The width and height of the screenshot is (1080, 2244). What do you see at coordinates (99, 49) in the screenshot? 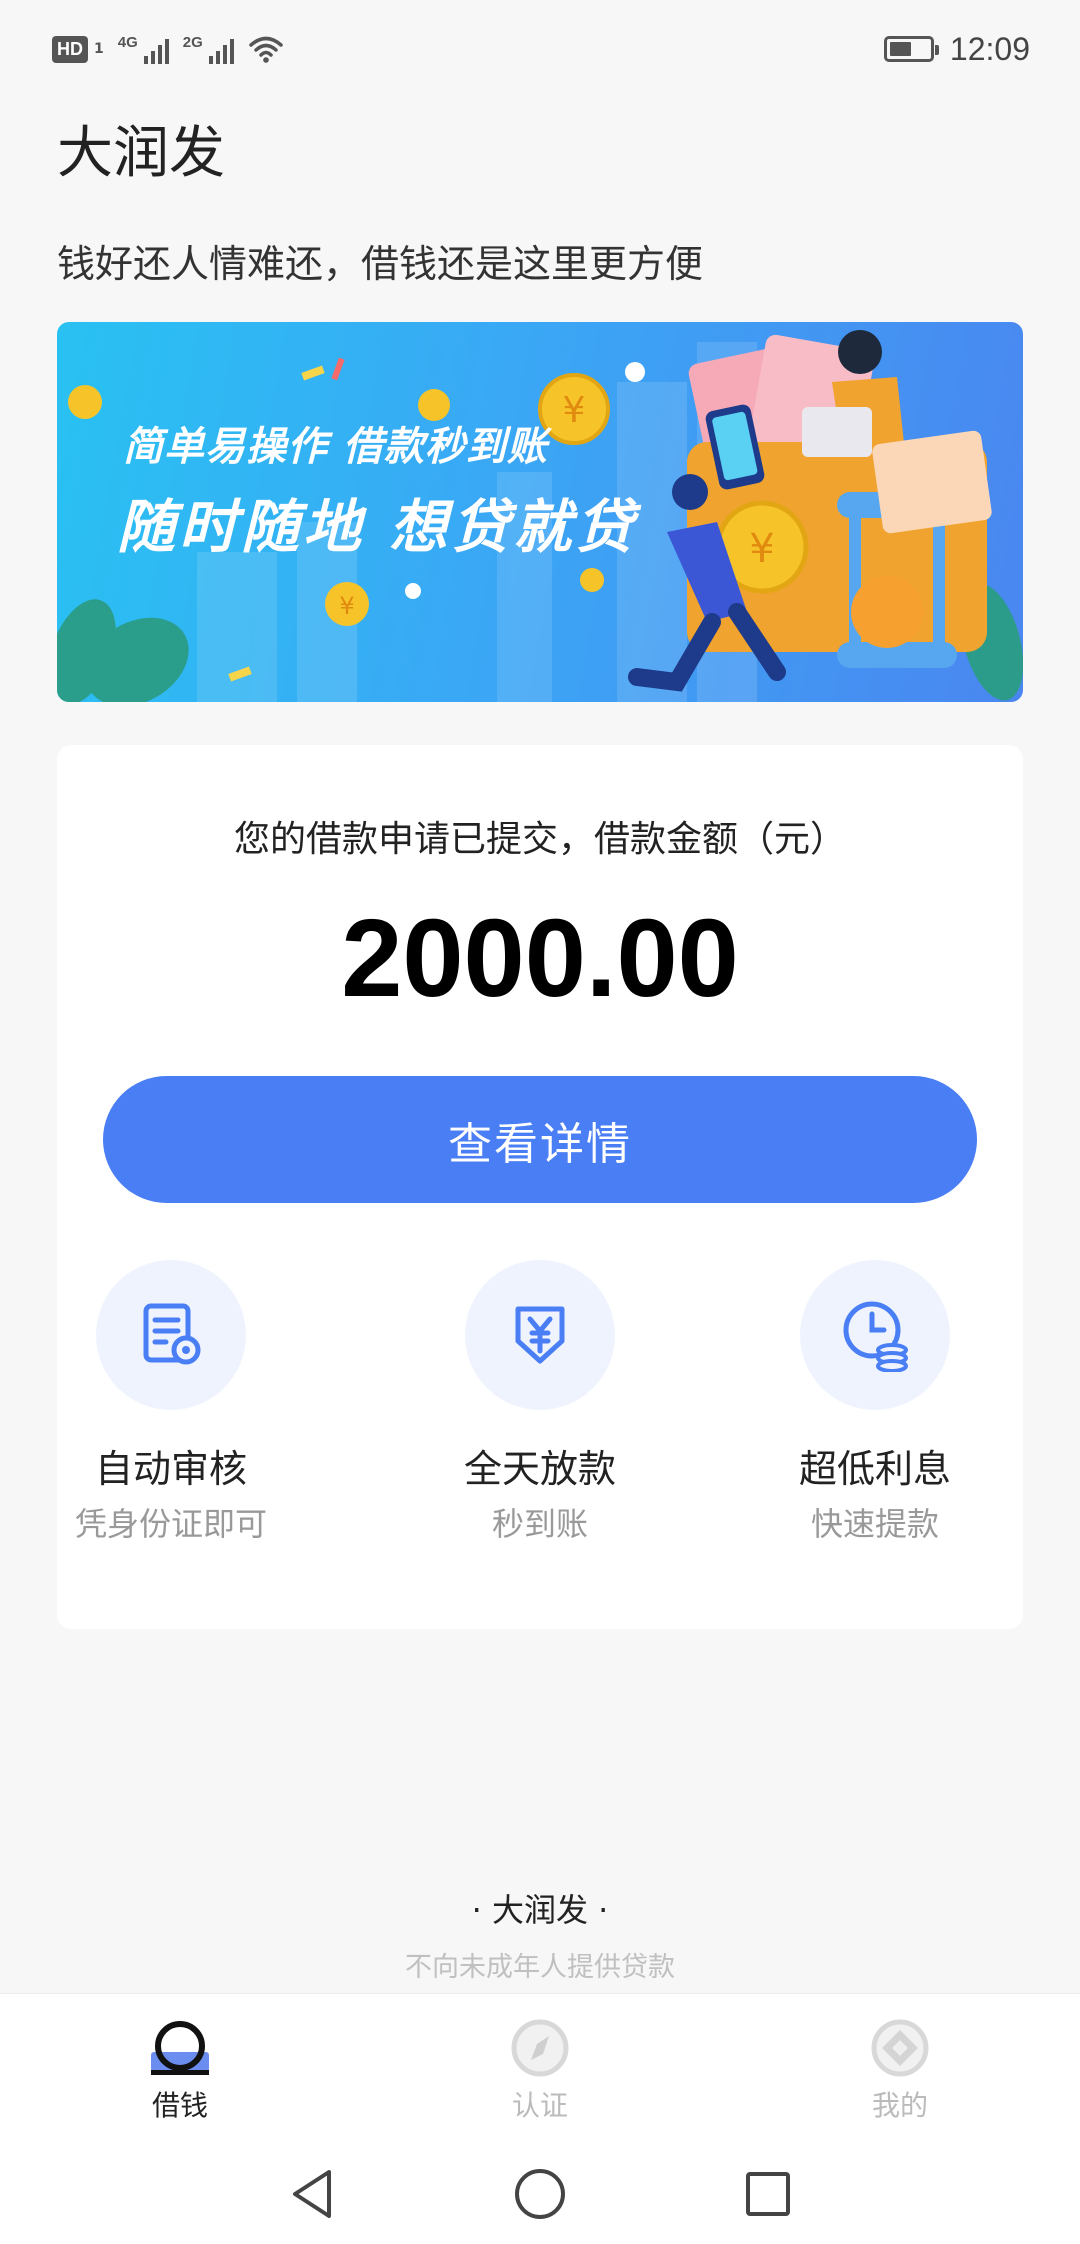
I see `sim-index: 1` at bounding box center [99, 49].